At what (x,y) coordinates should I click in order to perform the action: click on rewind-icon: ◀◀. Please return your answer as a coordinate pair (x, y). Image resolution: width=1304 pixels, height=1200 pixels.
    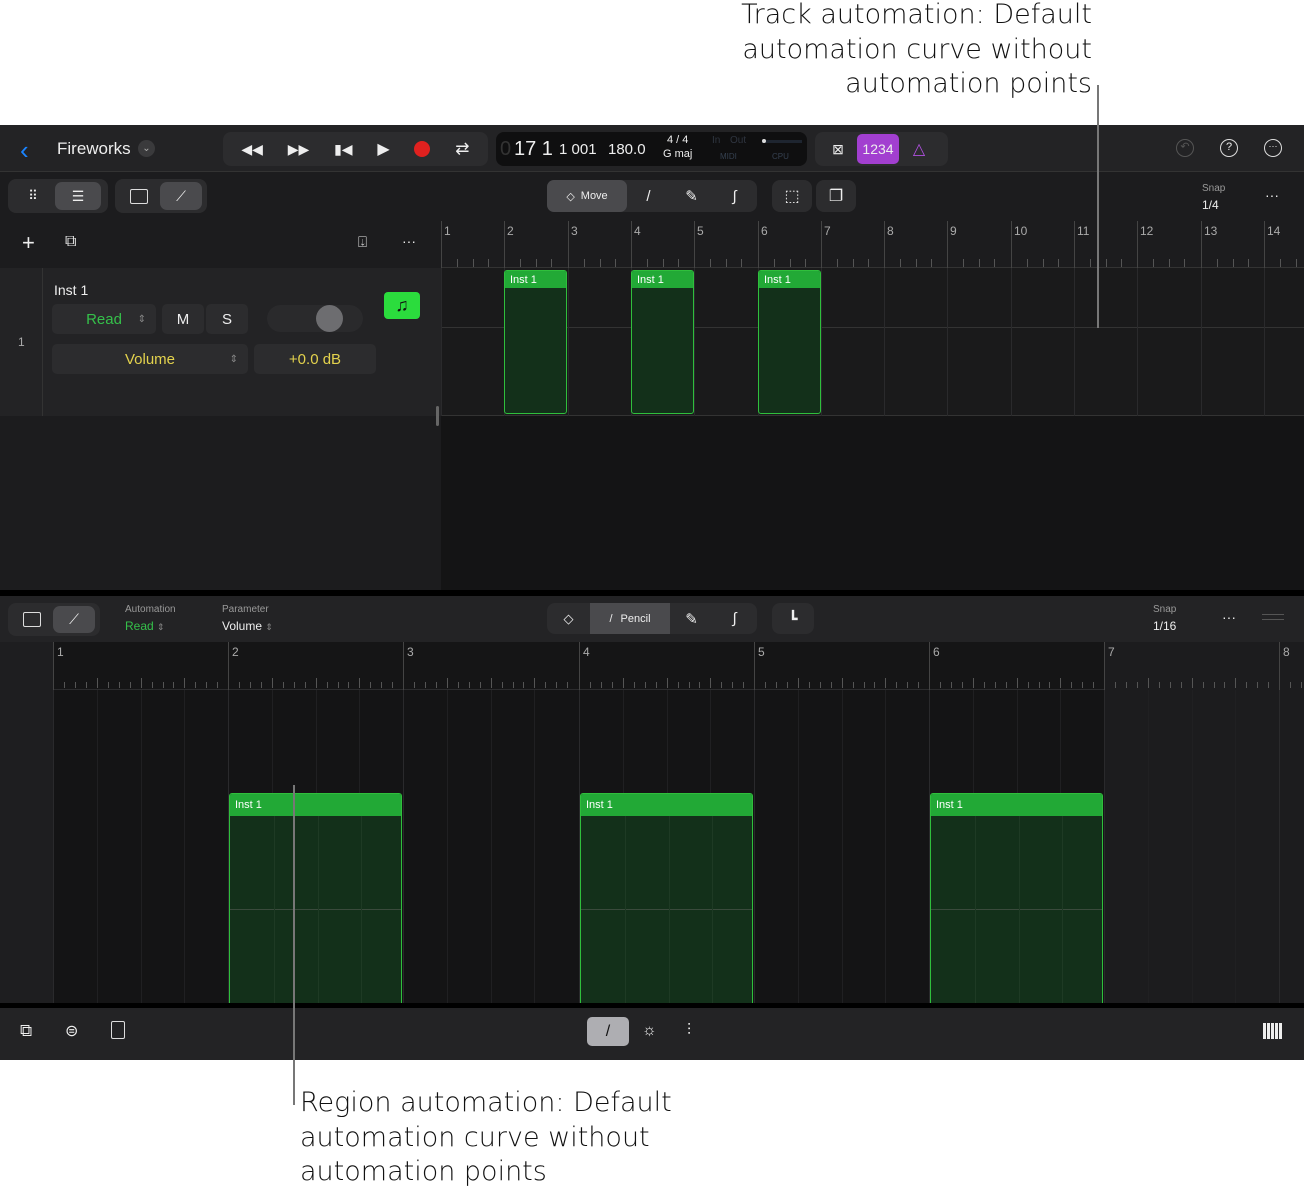
    Looking at the image, I should click on (252, 149).